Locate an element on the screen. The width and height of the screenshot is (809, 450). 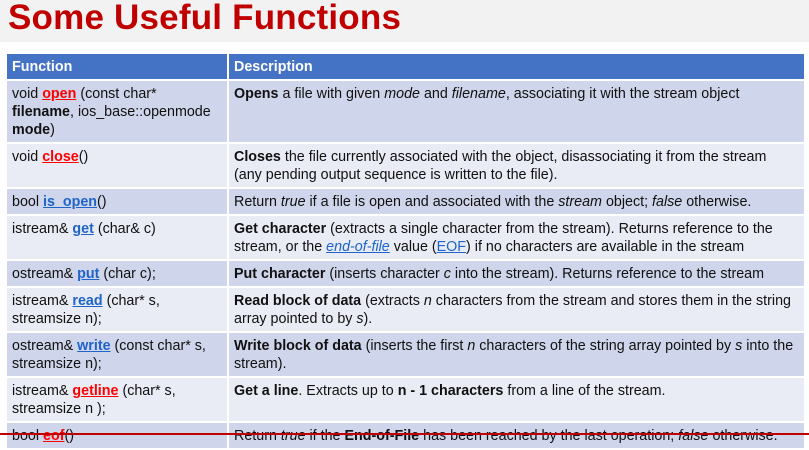
function-name-link: write is located at coordinates (93, 346).